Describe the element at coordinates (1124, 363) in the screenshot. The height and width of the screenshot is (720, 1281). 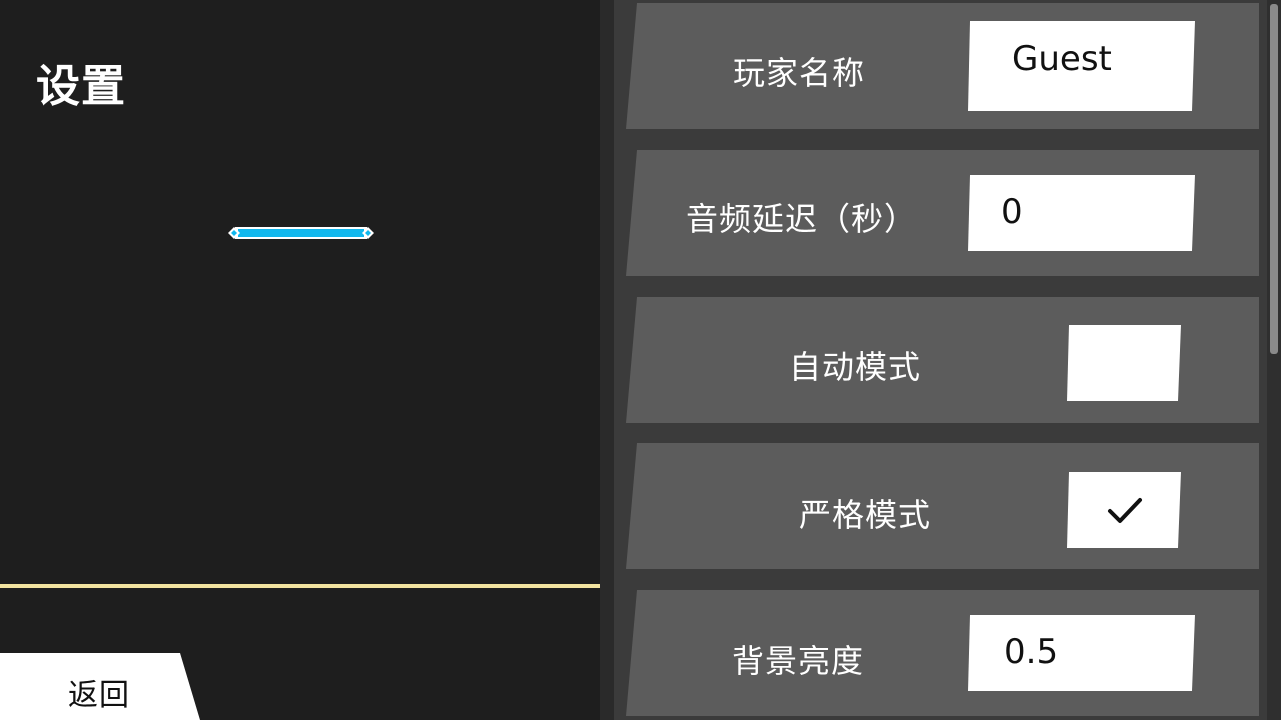
I see `auto-mode-checkbox` at that location.